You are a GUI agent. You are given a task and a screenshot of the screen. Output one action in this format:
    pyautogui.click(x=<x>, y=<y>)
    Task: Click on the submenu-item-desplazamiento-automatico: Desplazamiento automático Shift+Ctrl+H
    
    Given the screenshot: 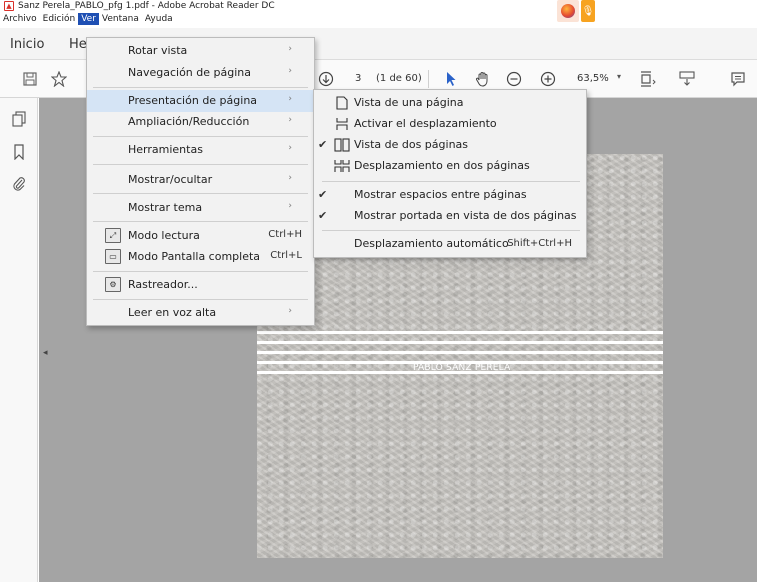 What is the action you would take?
    pyautogui.click(x=450, y=244)
    